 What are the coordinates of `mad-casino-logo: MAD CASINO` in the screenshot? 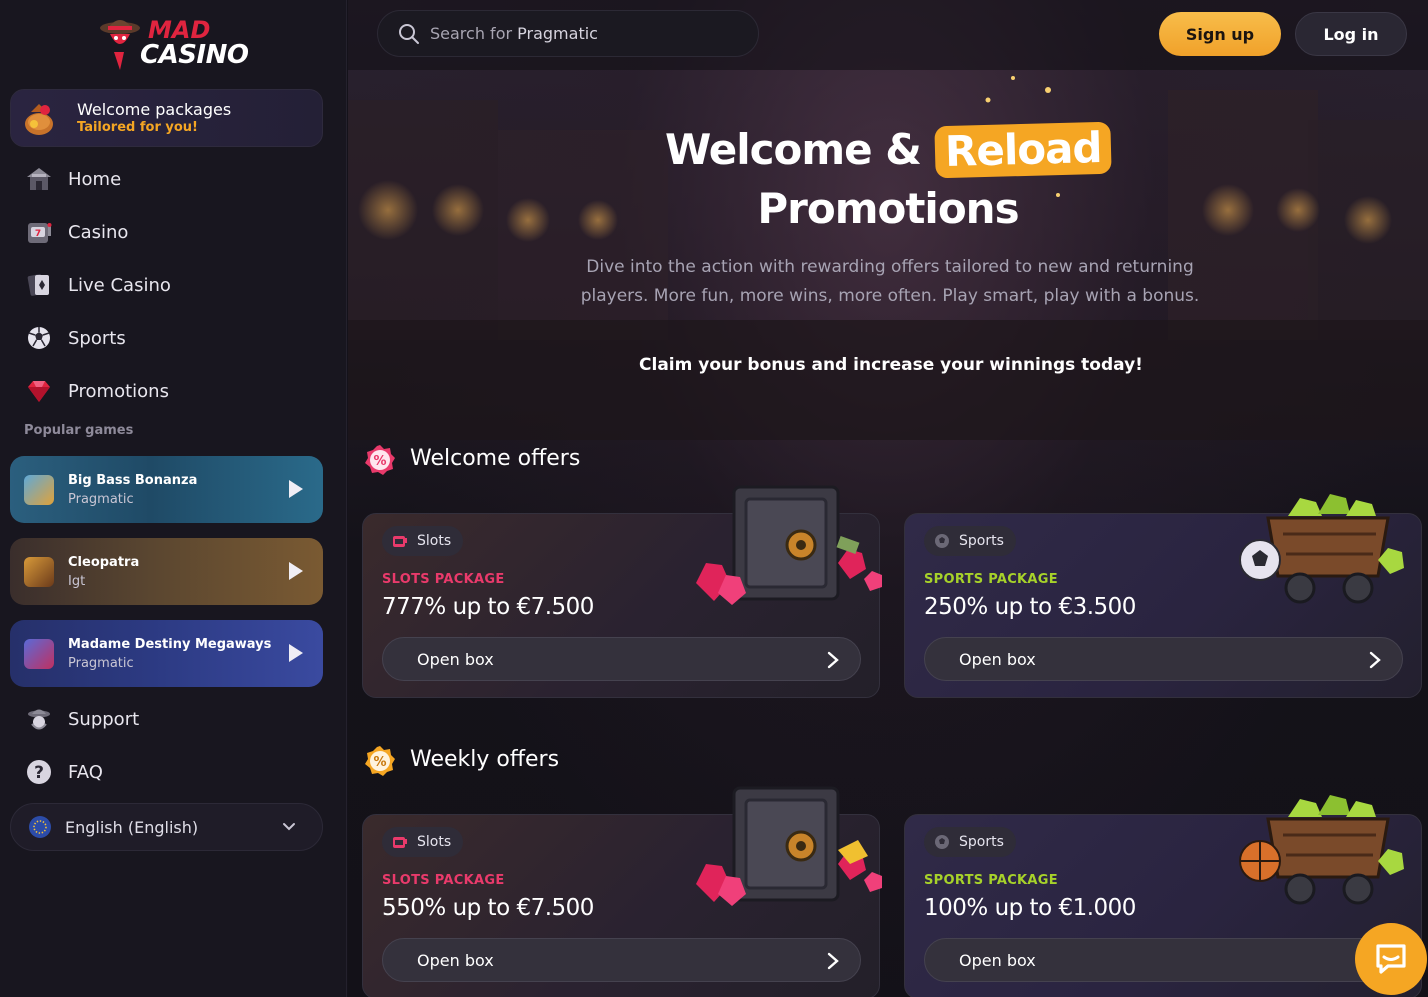 It's located at (172, 44).